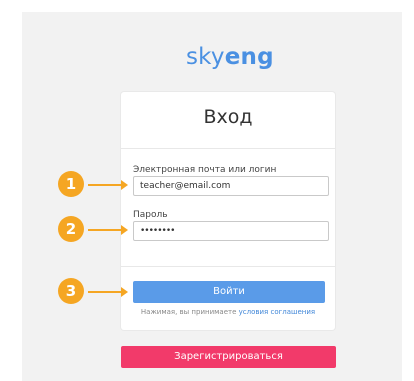  Describe the element at coordinates (231, 231) in the screenshot. I see `password-field: ••••••••` at that location.